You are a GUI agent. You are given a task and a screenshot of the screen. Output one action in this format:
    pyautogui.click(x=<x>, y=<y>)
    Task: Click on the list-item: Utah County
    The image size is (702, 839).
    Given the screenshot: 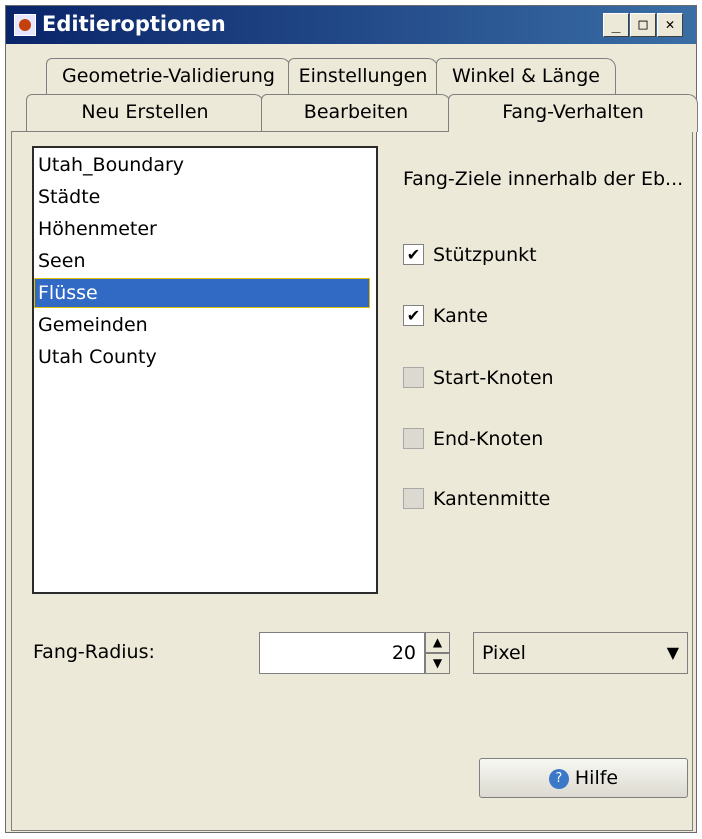 What is the action you would take?
    pyautogui.click(x=204, y=357)
    